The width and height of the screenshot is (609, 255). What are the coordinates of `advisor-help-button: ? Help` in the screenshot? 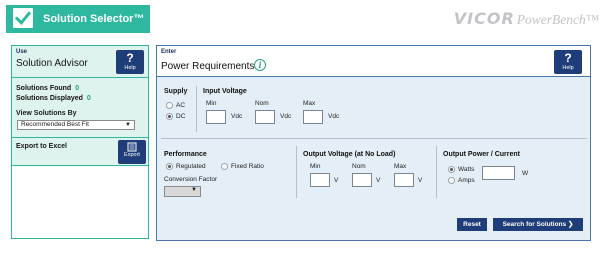 It's located at (130, 62).